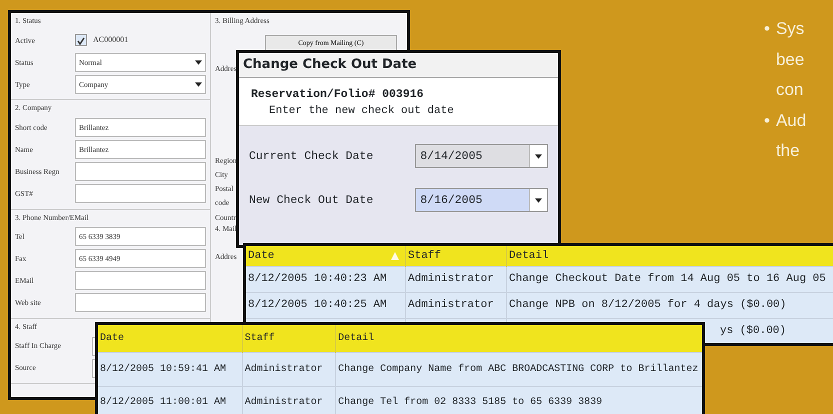 This screenshot has height=414, width=833. Describe the element at coordinates (669, 279) in the screenshot. I see `table-cell: Change Checkout Date from 14 Aug 05 to 16 Aug 05` at that location.